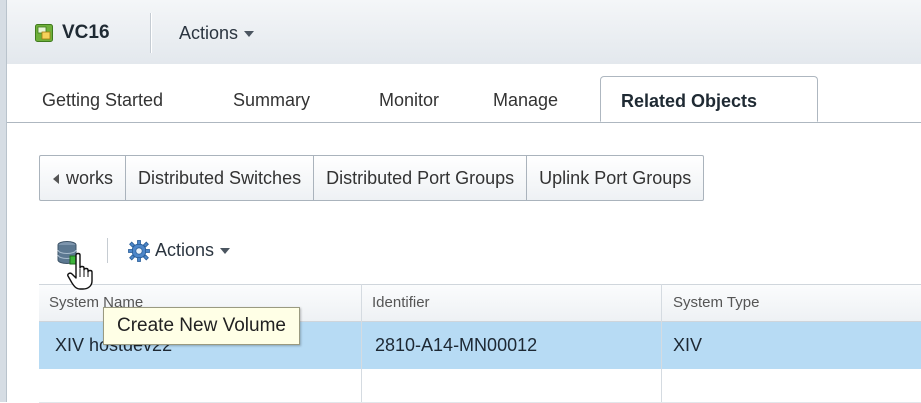 The image size is (921, 403). I want to click on header-actions-menu: Actions, so click(217, 33).